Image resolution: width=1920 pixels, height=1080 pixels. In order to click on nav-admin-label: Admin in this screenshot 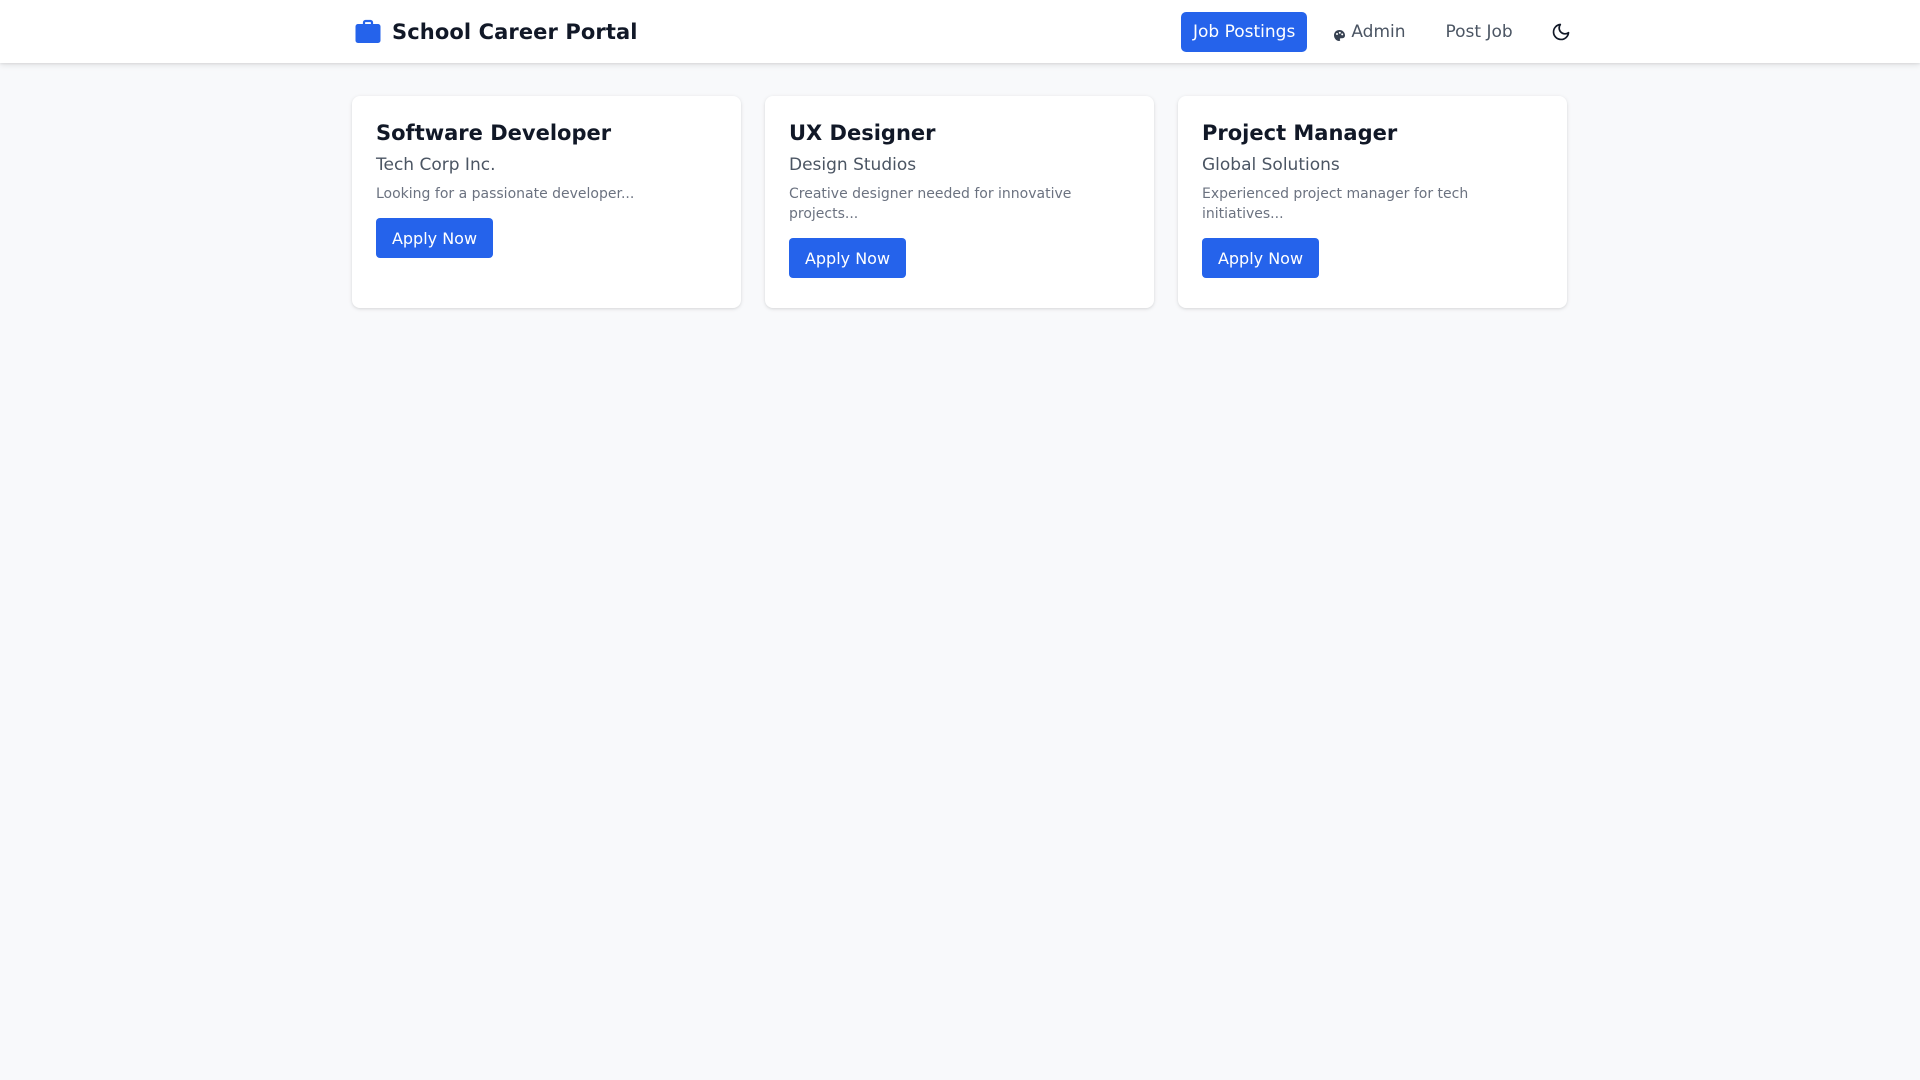, I will do `click(1378, 32)`.